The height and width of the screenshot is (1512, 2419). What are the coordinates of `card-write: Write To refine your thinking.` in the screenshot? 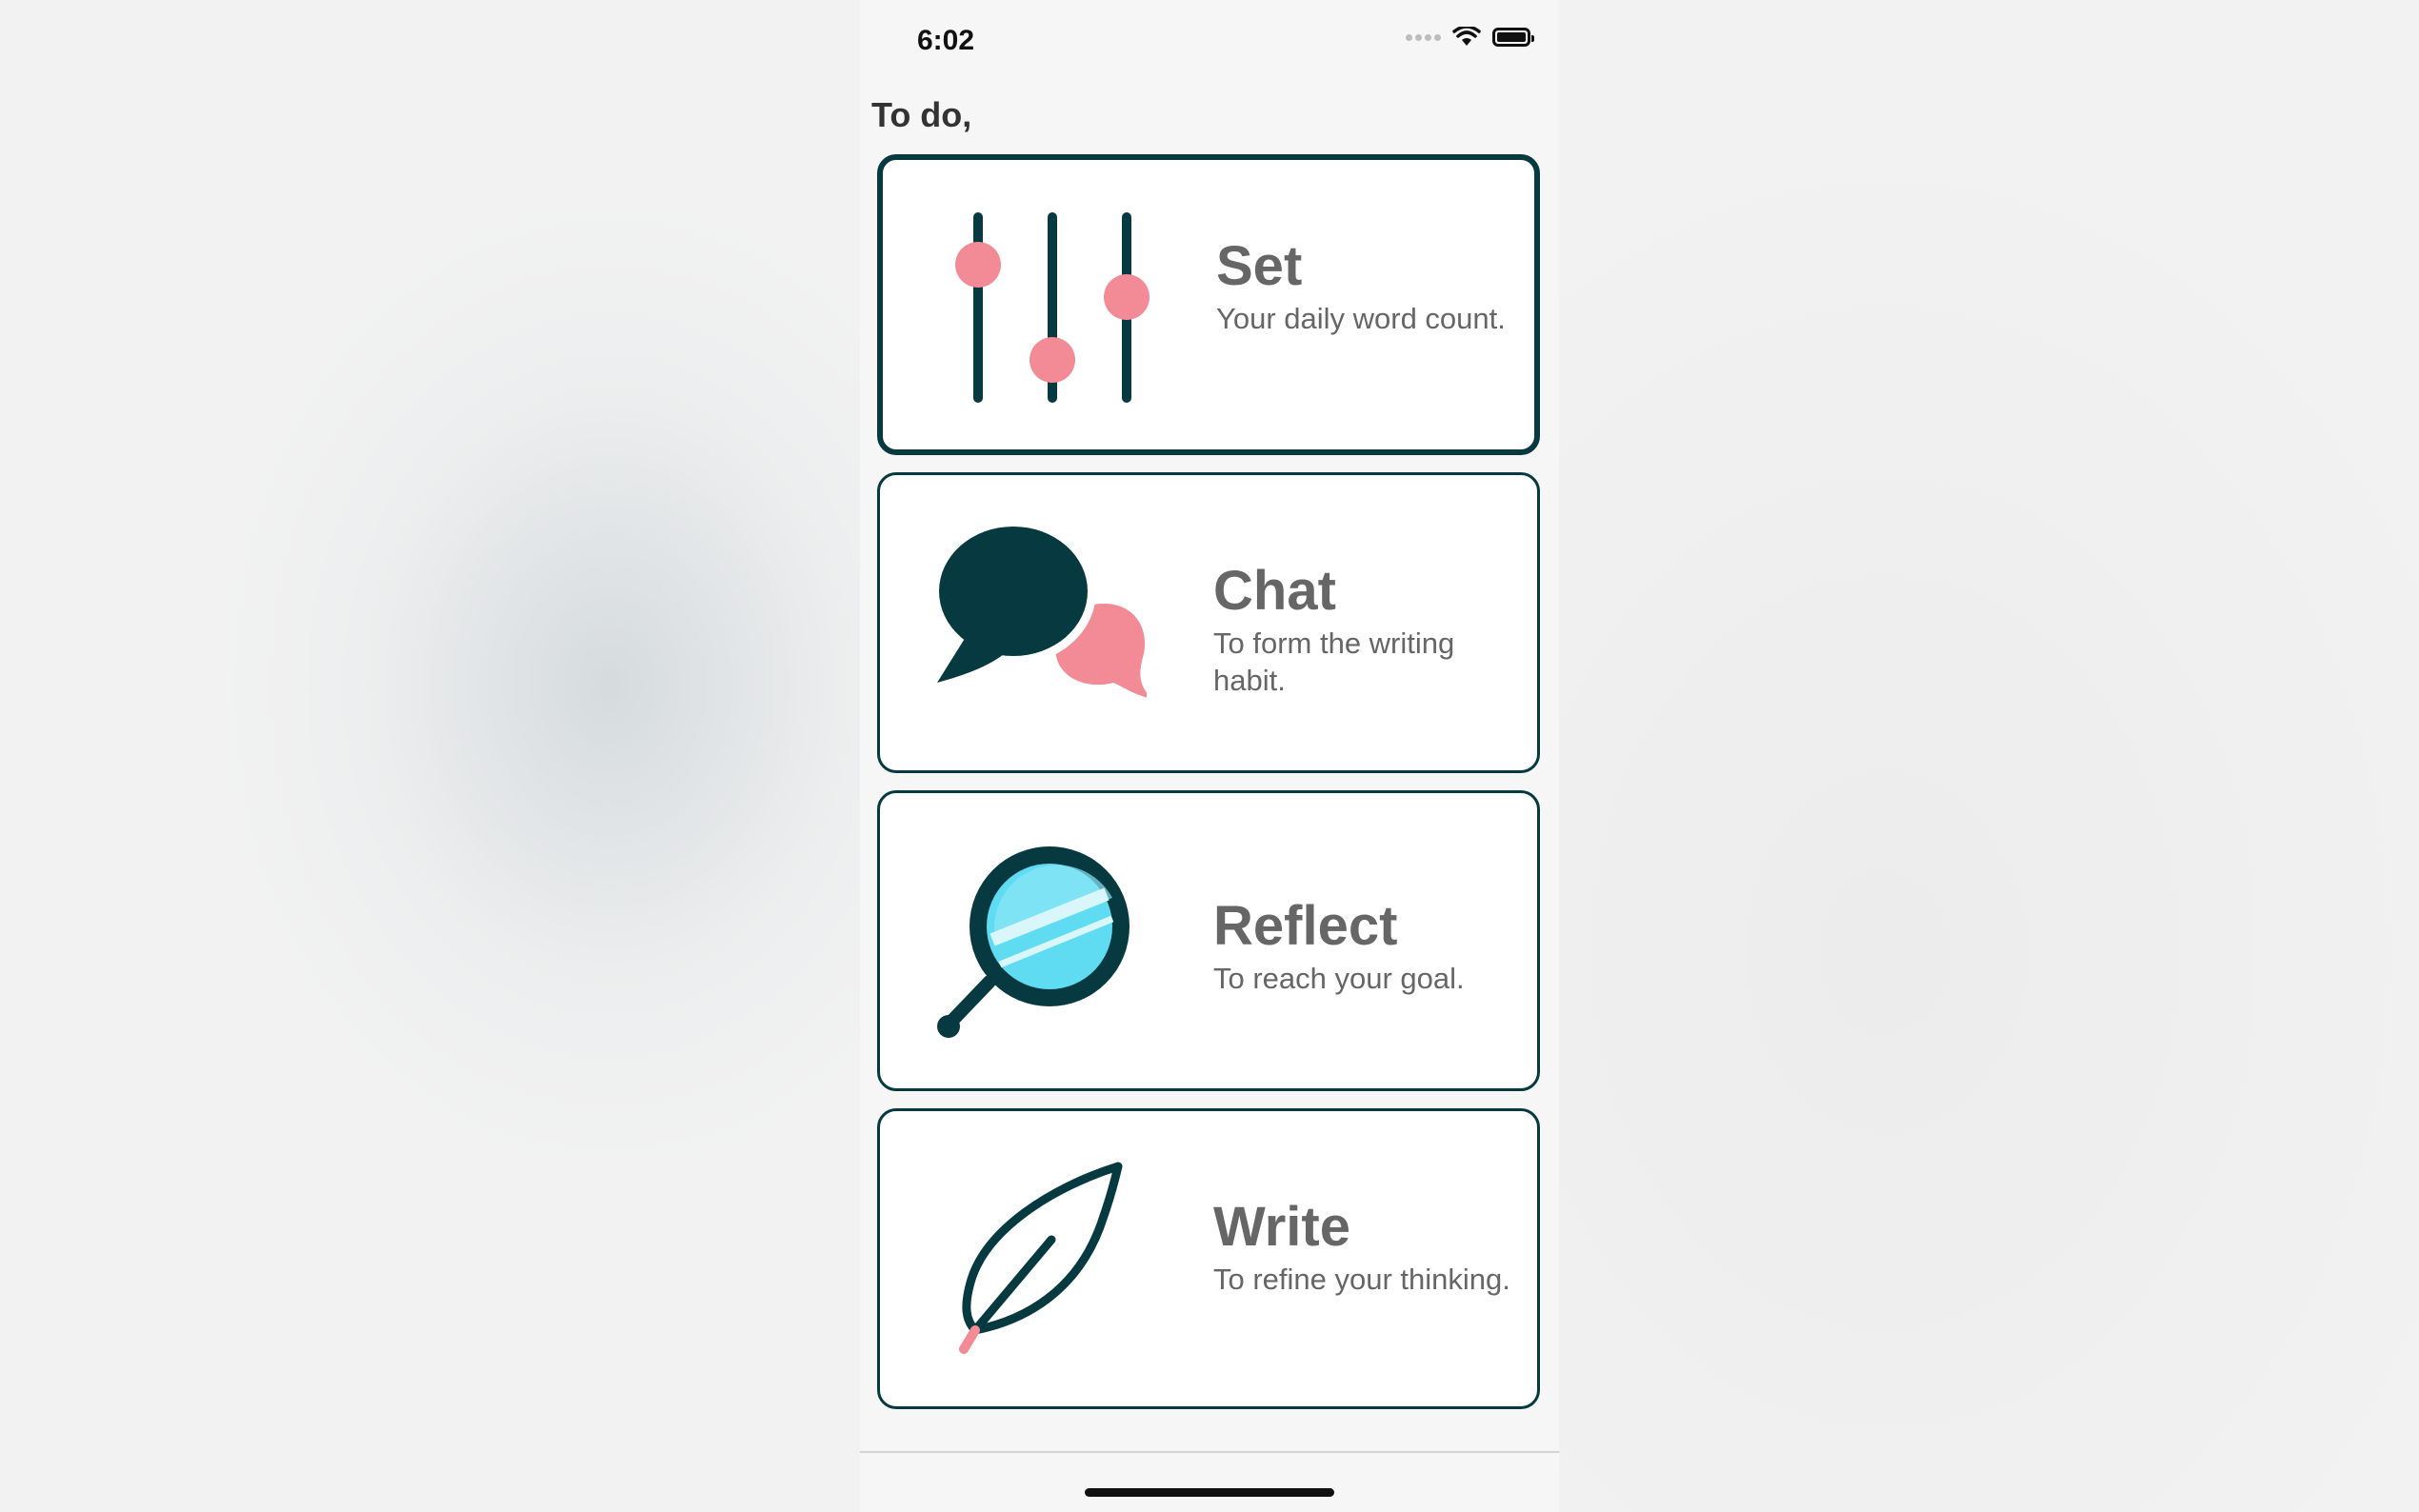 It's located at (1208, 1258).